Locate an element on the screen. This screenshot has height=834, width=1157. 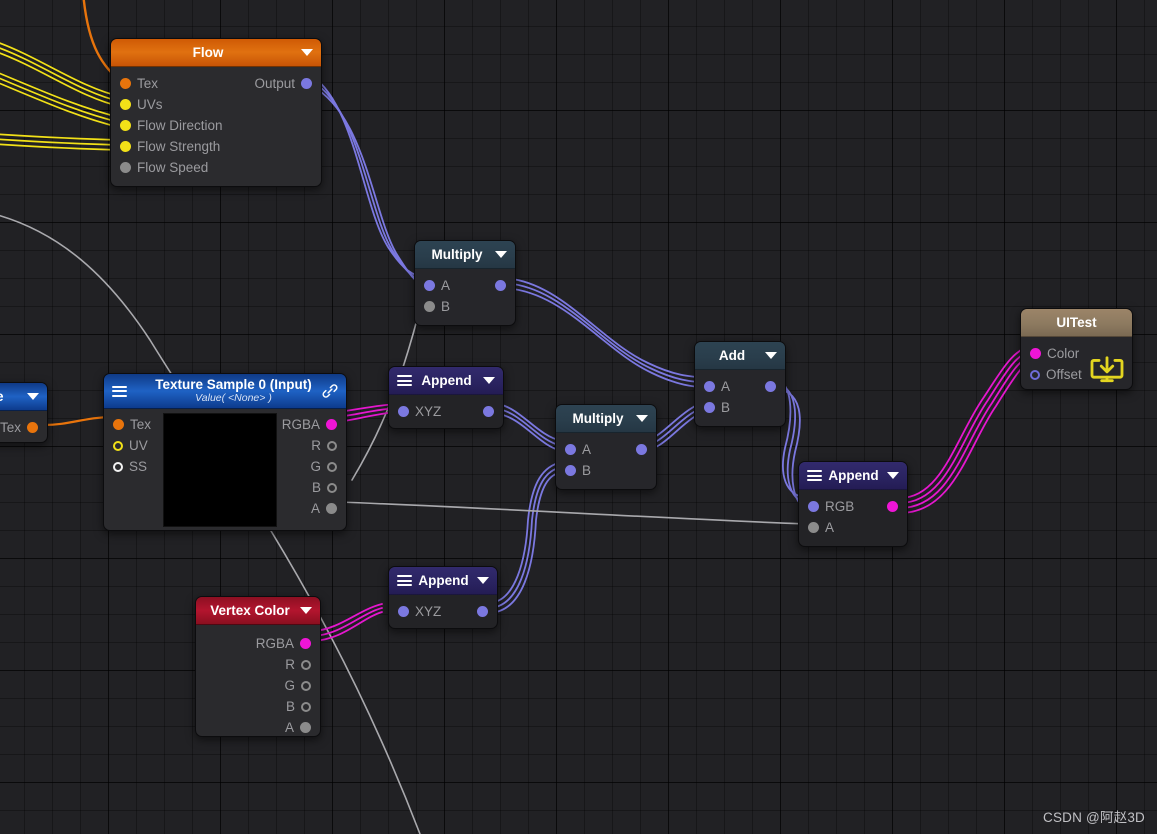
input-pin-flow-speed is located at coordinates (125, 167).